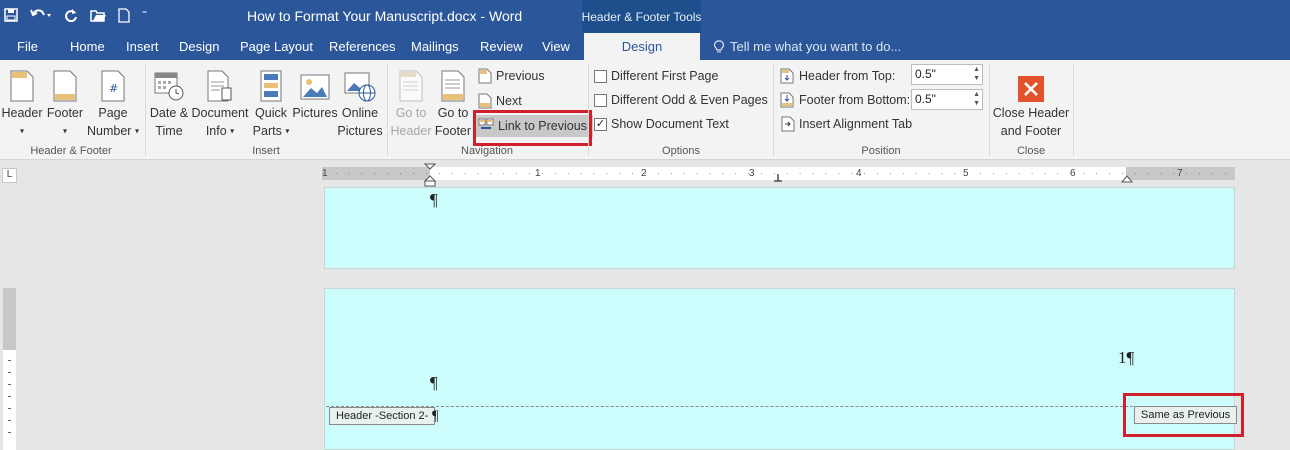  I want to click on insert-group-label: Insert, so click(266, 151).